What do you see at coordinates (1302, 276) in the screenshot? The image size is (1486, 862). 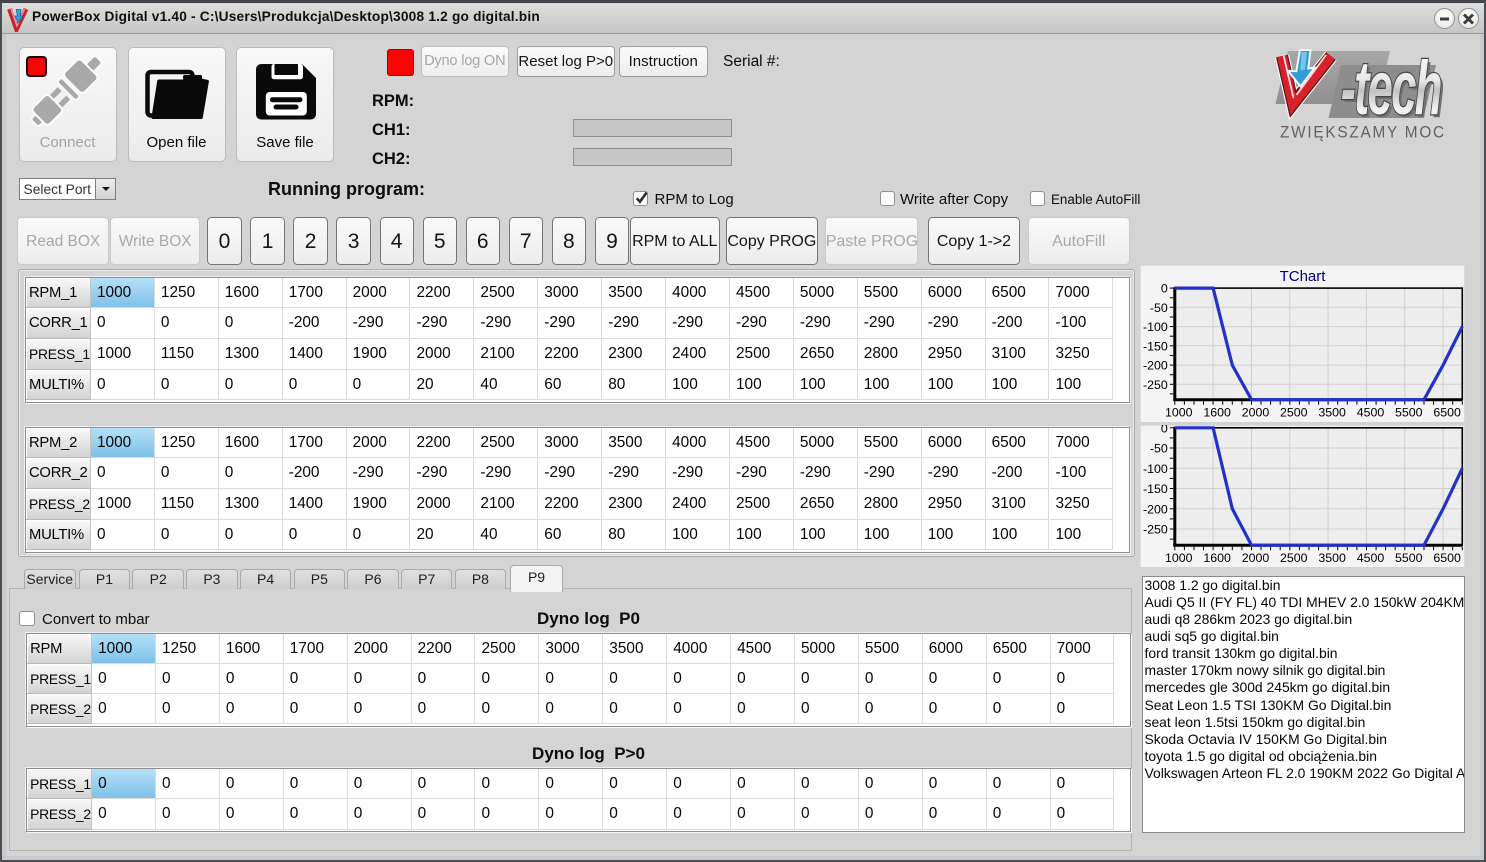 I see `svg-text: TChart` at bounding box center [1302, 276].